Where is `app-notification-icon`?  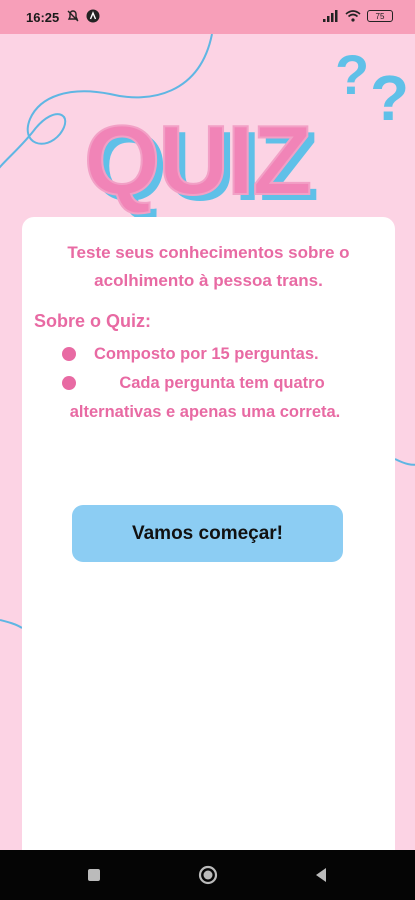 app-notification-icon is located at coordinates (93, 16).